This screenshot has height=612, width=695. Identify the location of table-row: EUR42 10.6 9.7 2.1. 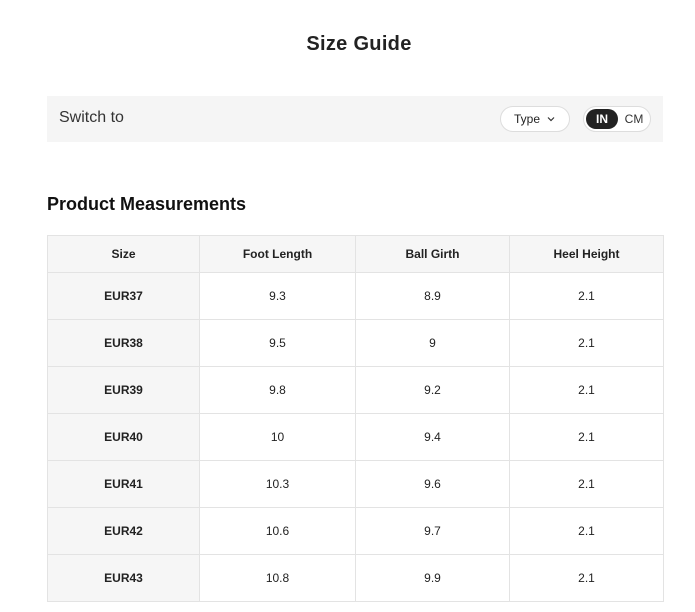
(355, 531).